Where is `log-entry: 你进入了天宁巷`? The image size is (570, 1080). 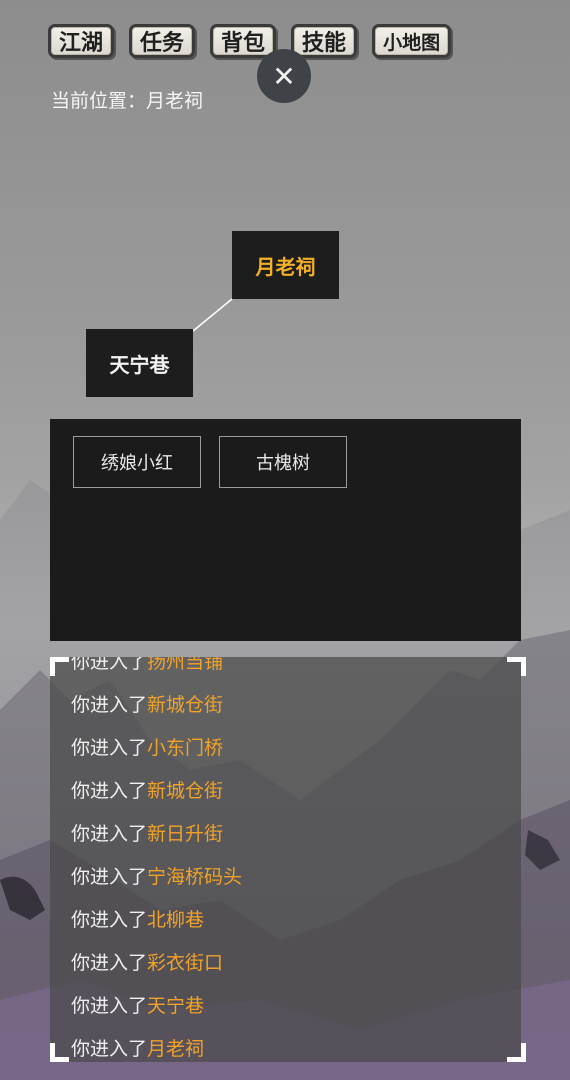
log-entry: 你进入了天宁巷 is located at coordinates (138, 1006).